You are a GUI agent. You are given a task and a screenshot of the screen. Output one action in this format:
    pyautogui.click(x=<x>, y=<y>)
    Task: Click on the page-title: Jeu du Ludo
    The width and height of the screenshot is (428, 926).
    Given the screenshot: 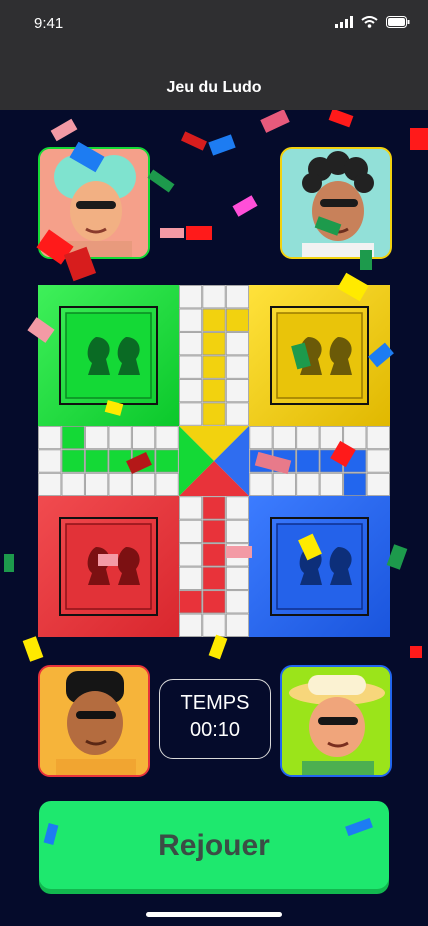 What is the action you would take?
    pyautogui.click(x=214, y=87)
    